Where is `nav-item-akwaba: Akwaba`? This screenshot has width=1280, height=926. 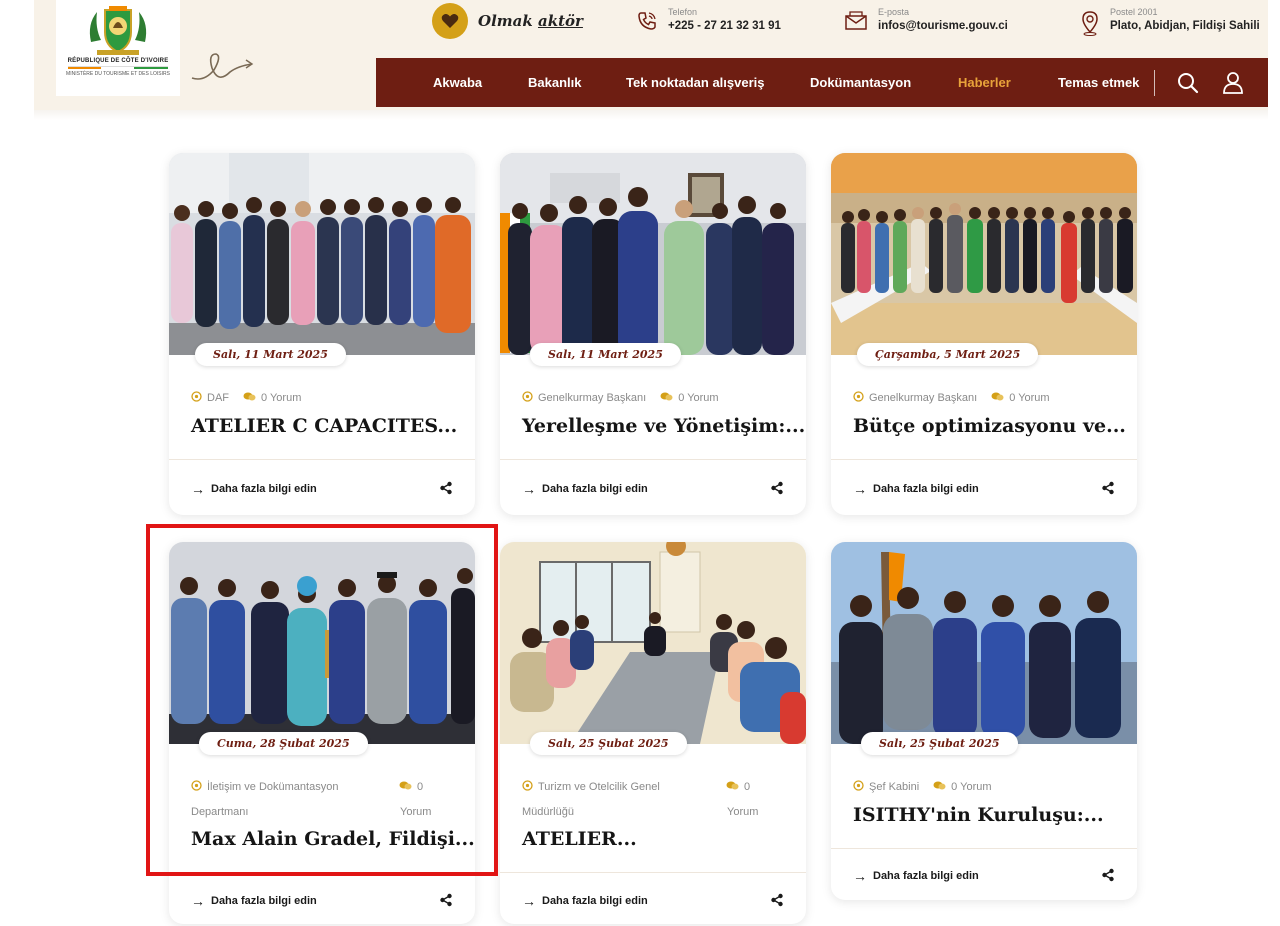
nav-item-akwaba: Akwaba is located at coordinates (457, 82).